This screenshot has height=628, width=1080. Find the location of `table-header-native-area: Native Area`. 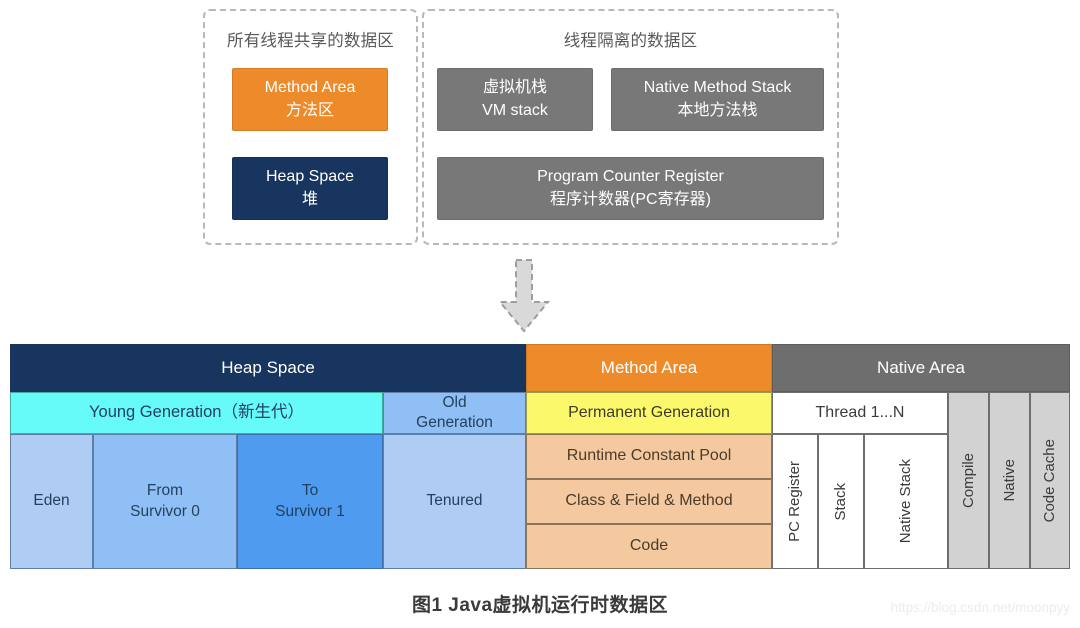

table-header-native-area: Native Area is located at coordinates (921, 368).